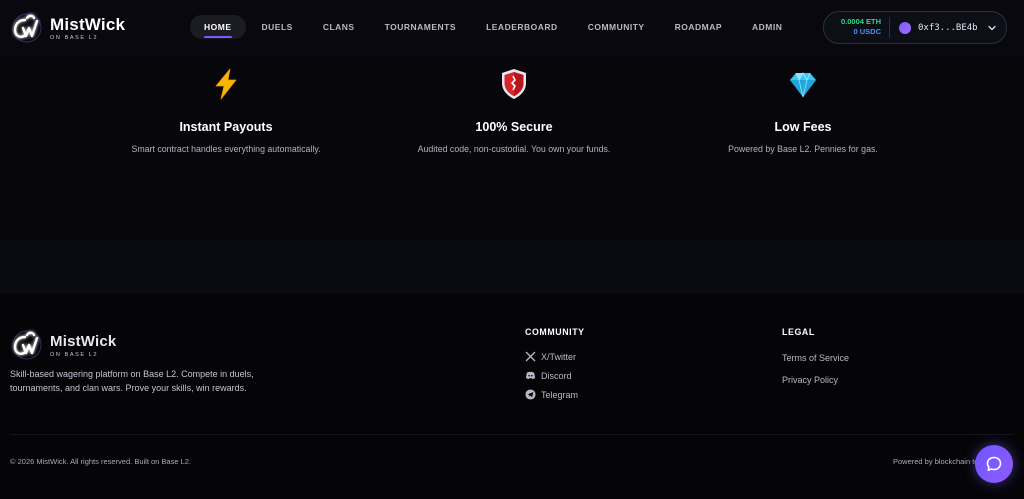 The width and height of the screenshot is (1024, 499). Describe the element at coordinates (810, 380) in the screenshot. I see `privacy-policy-link: Privacy Policy` at that location.